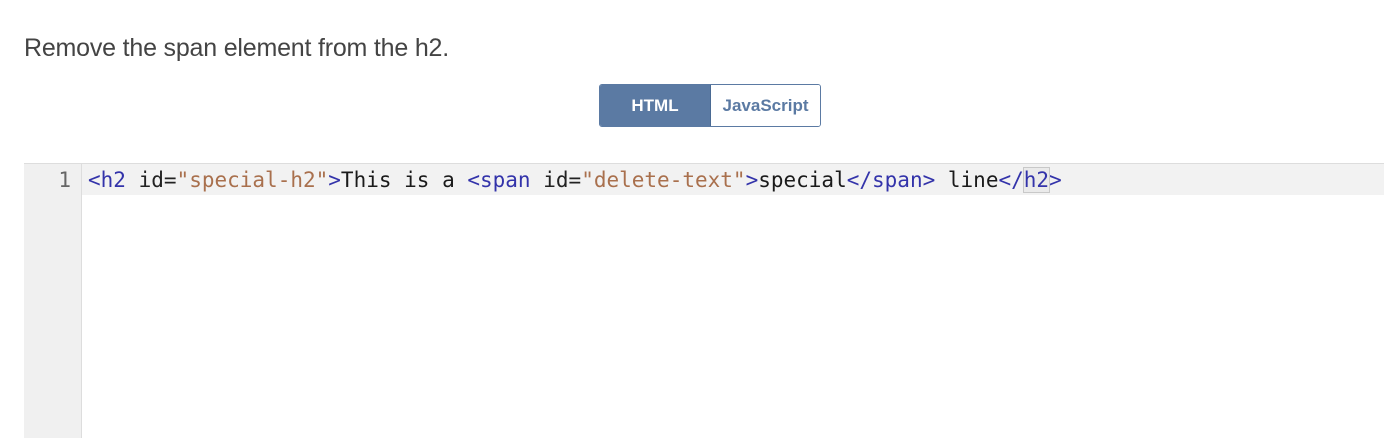 Image resolution: width=1384 pixels, height=438 pixels. What do you see at coordinates (404, 180) in the screenshot?
I see `code-token-text: This is a` at bounding box center [404, 180].